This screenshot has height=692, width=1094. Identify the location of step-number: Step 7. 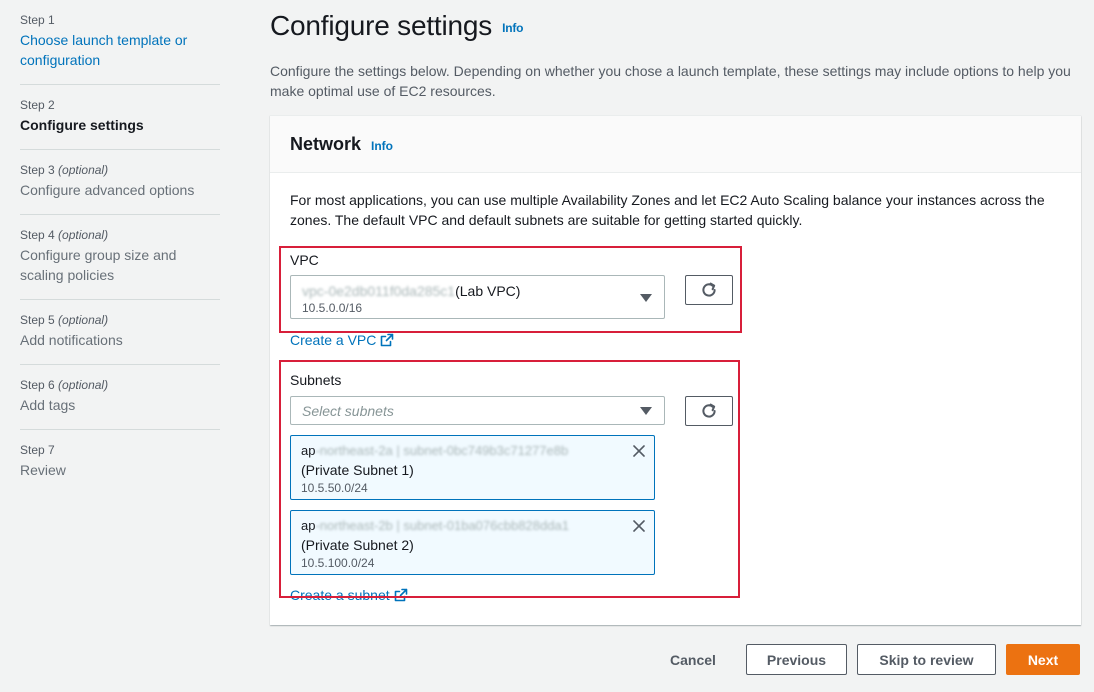
(37, 450).